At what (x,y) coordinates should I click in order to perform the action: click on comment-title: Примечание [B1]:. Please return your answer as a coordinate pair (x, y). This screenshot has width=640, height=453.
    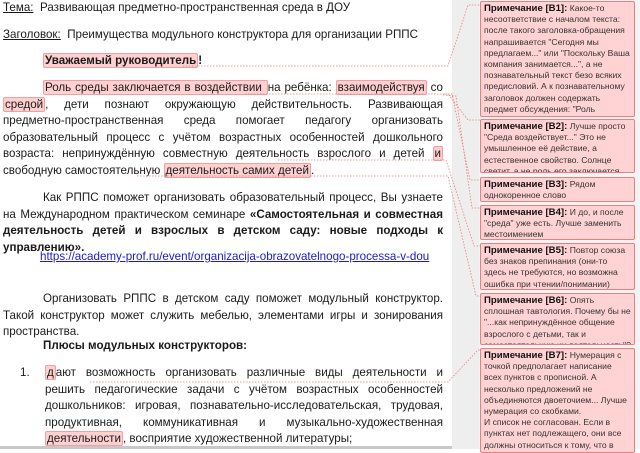
    Looking at the image, I should click on (526, 8).